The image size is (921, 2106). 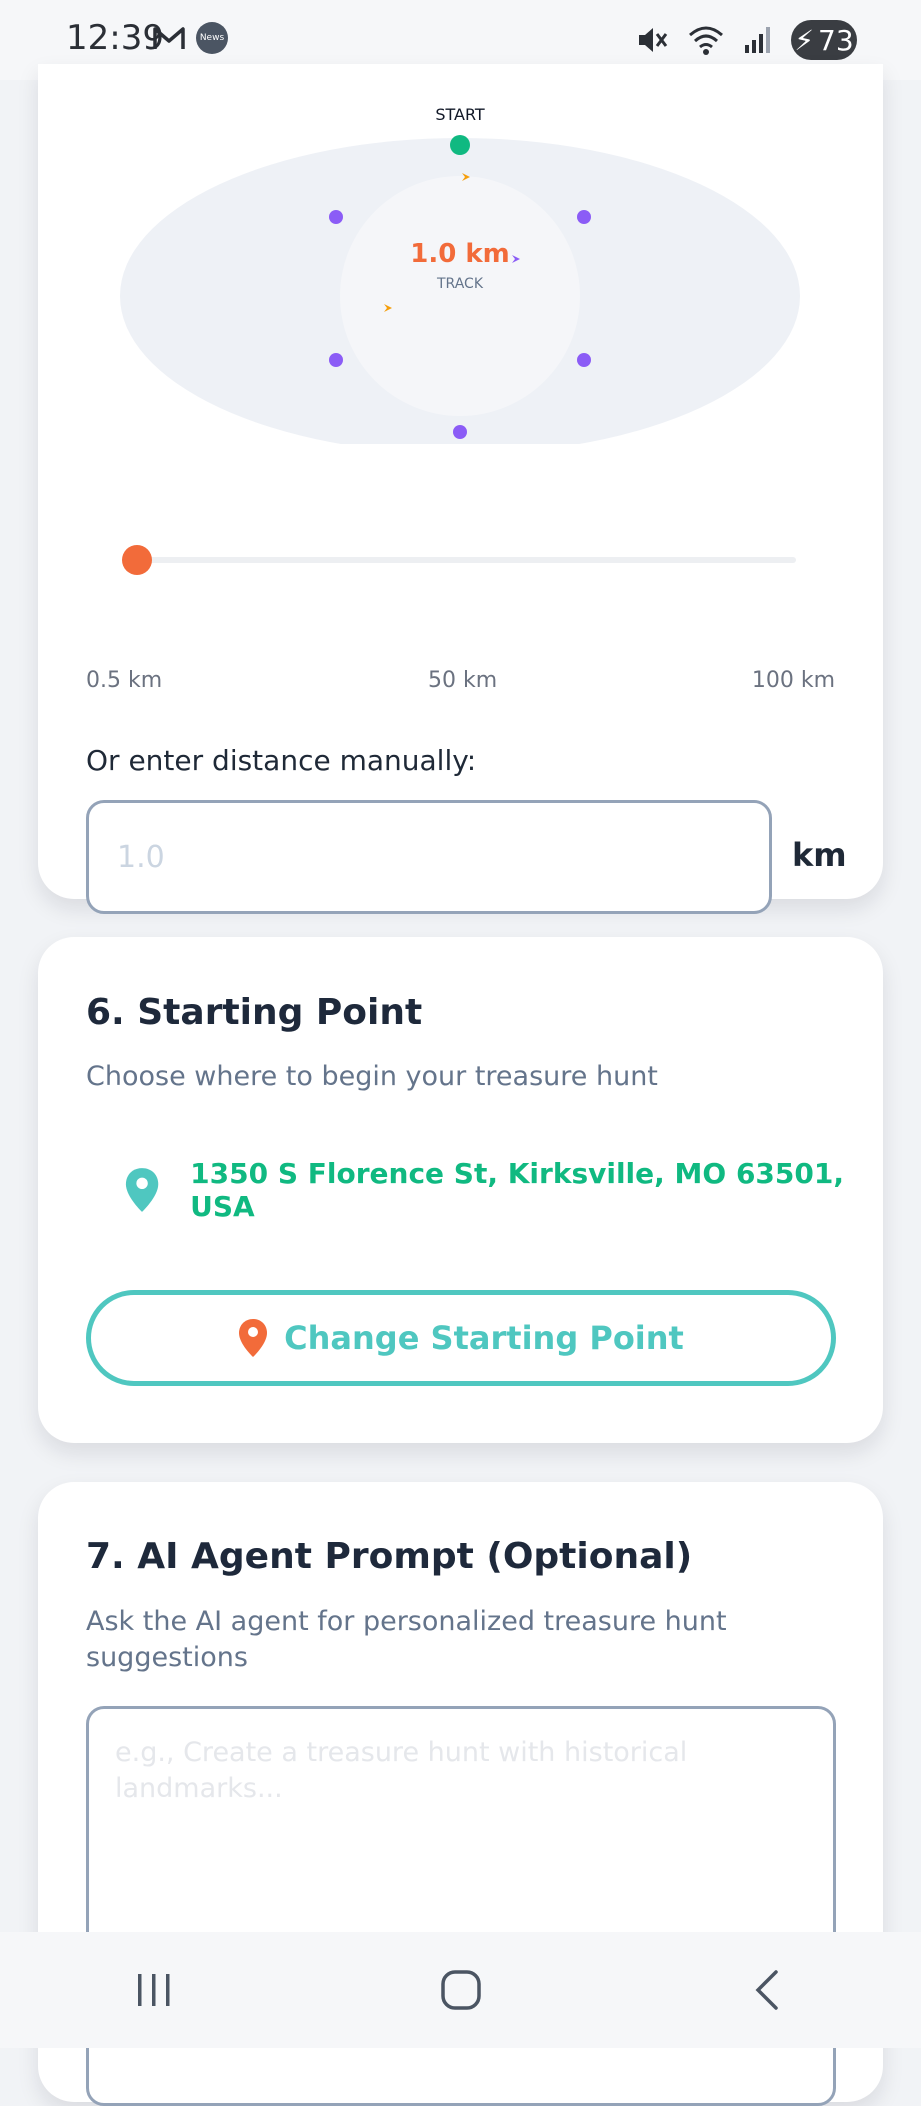 I want to click on mute-icon, so click(x=653, y=40).